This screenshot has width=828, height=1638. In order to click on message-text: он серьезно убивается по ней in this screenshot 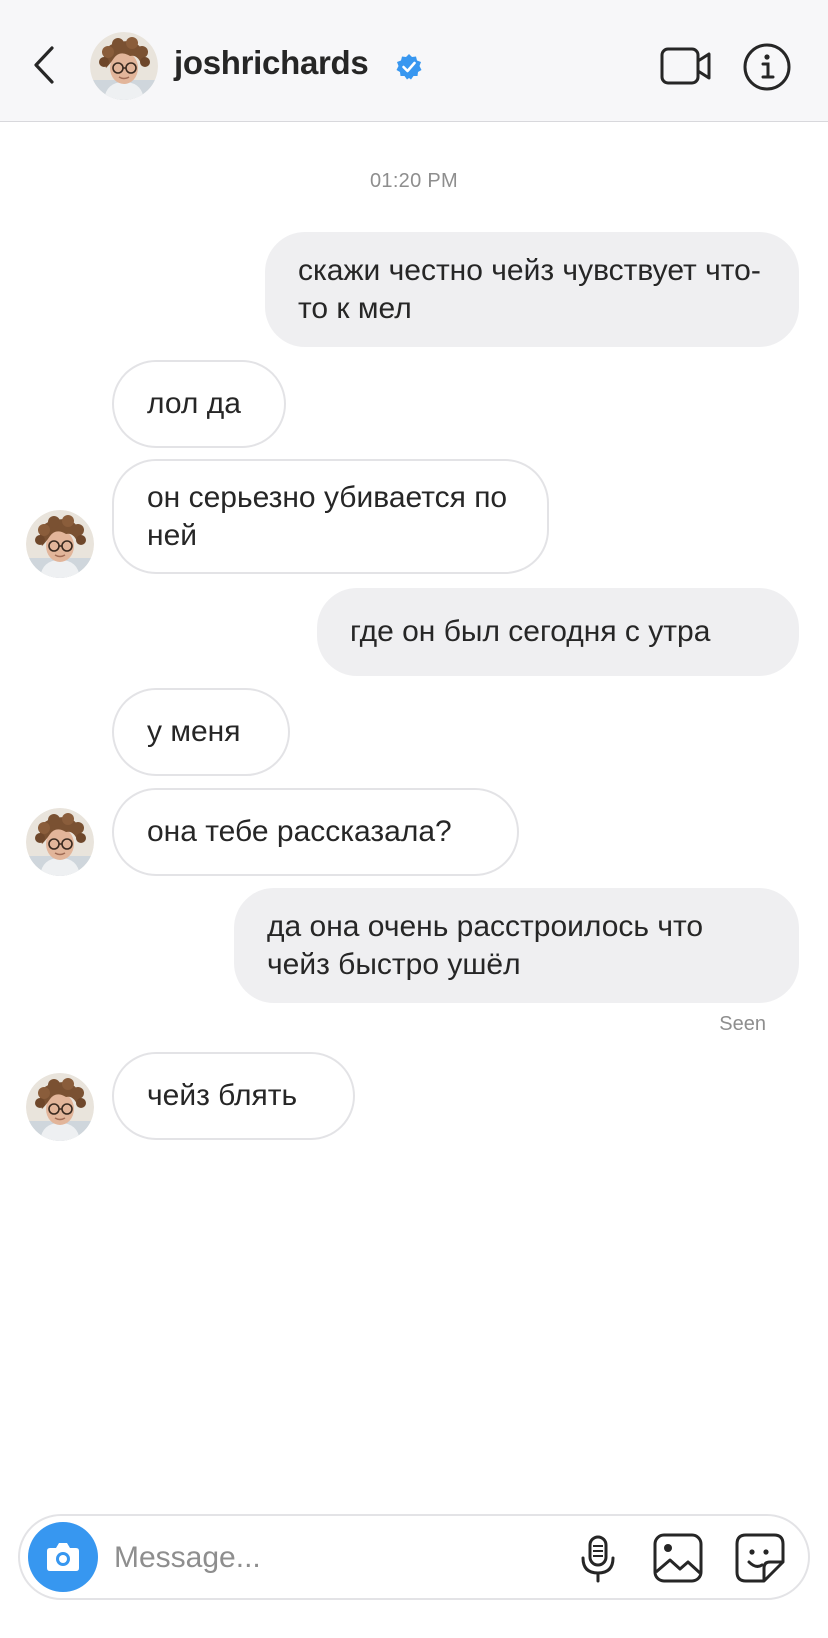, I will do `click(327, 516)`.